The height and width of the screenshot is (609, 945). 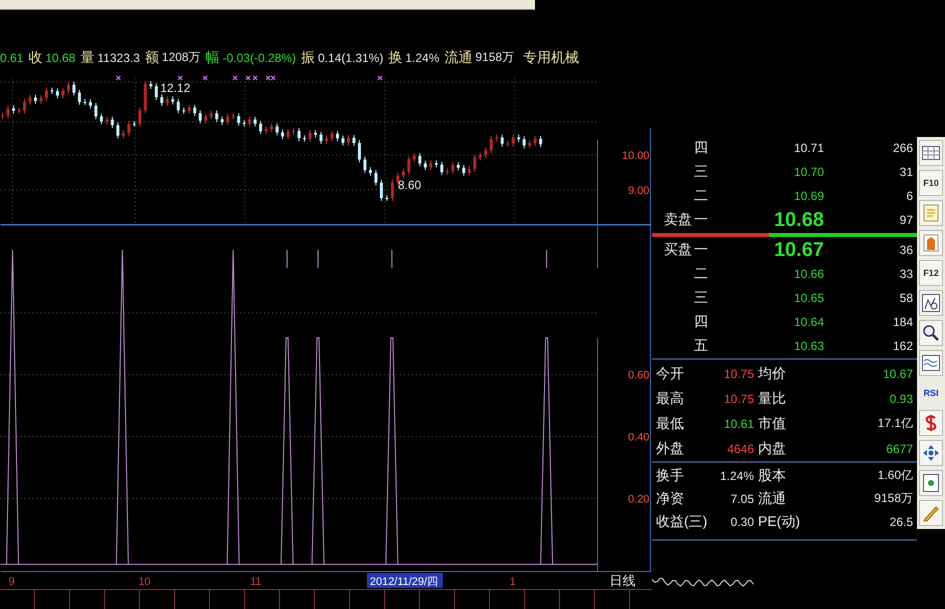 I want to click on order-volume: 31, so click(x=906, y=172).